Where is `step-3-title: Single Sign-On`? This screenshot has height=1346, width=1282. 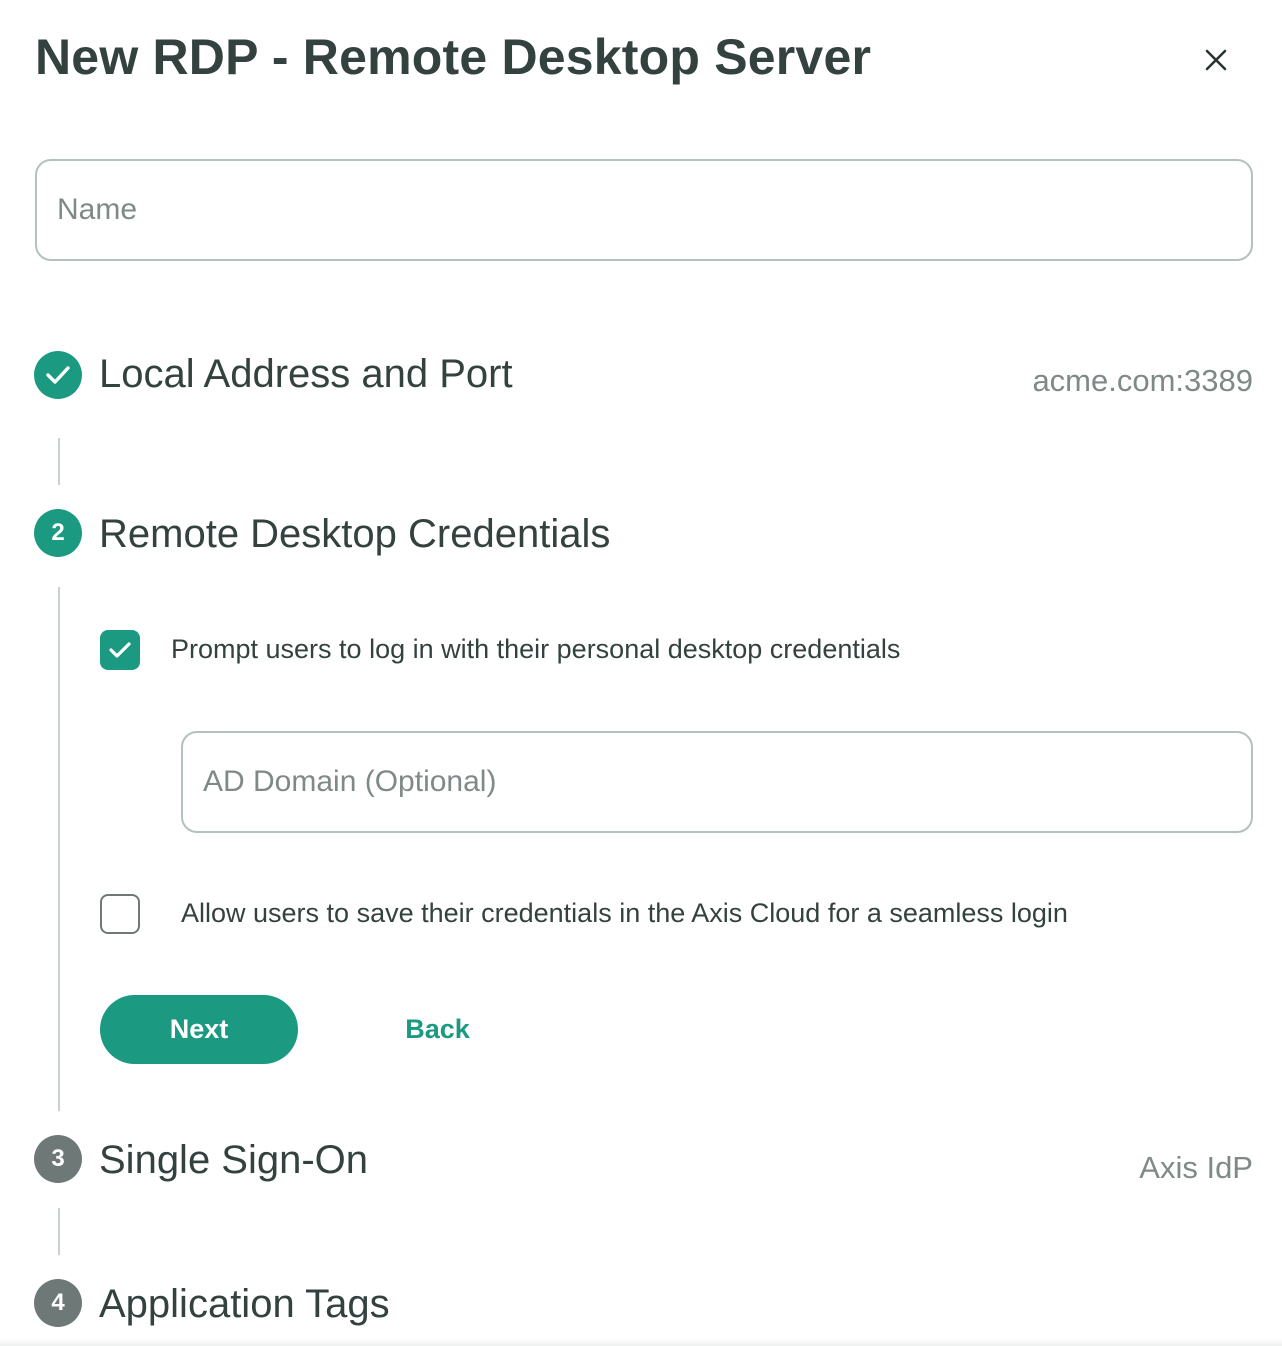
step-3-title: Single Sign-On is located at coordinates (233, 1160).